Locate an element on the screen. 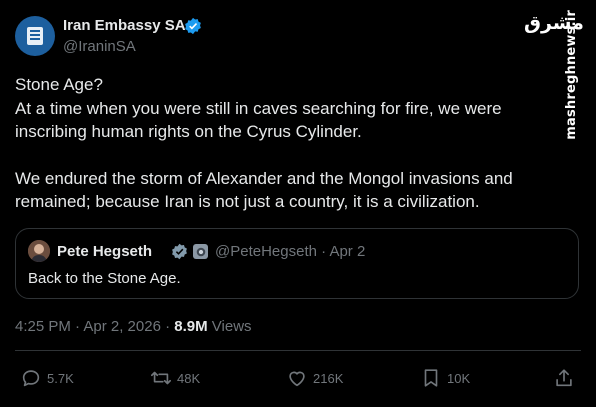 Image resolution: width=596 pixels, height=407 pixels. like-button: 216K is located at coordinates (314, 378).